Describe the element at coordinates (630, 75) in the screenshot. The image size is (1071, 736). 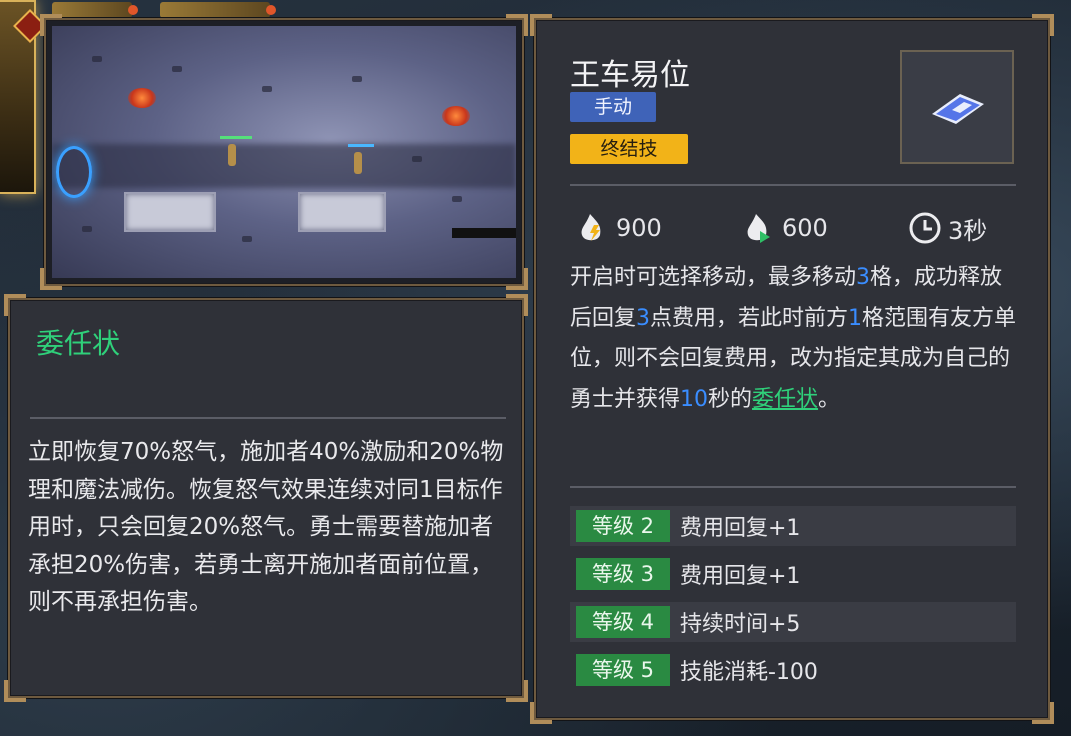
I see `skill-name: 王车易位` at that location.